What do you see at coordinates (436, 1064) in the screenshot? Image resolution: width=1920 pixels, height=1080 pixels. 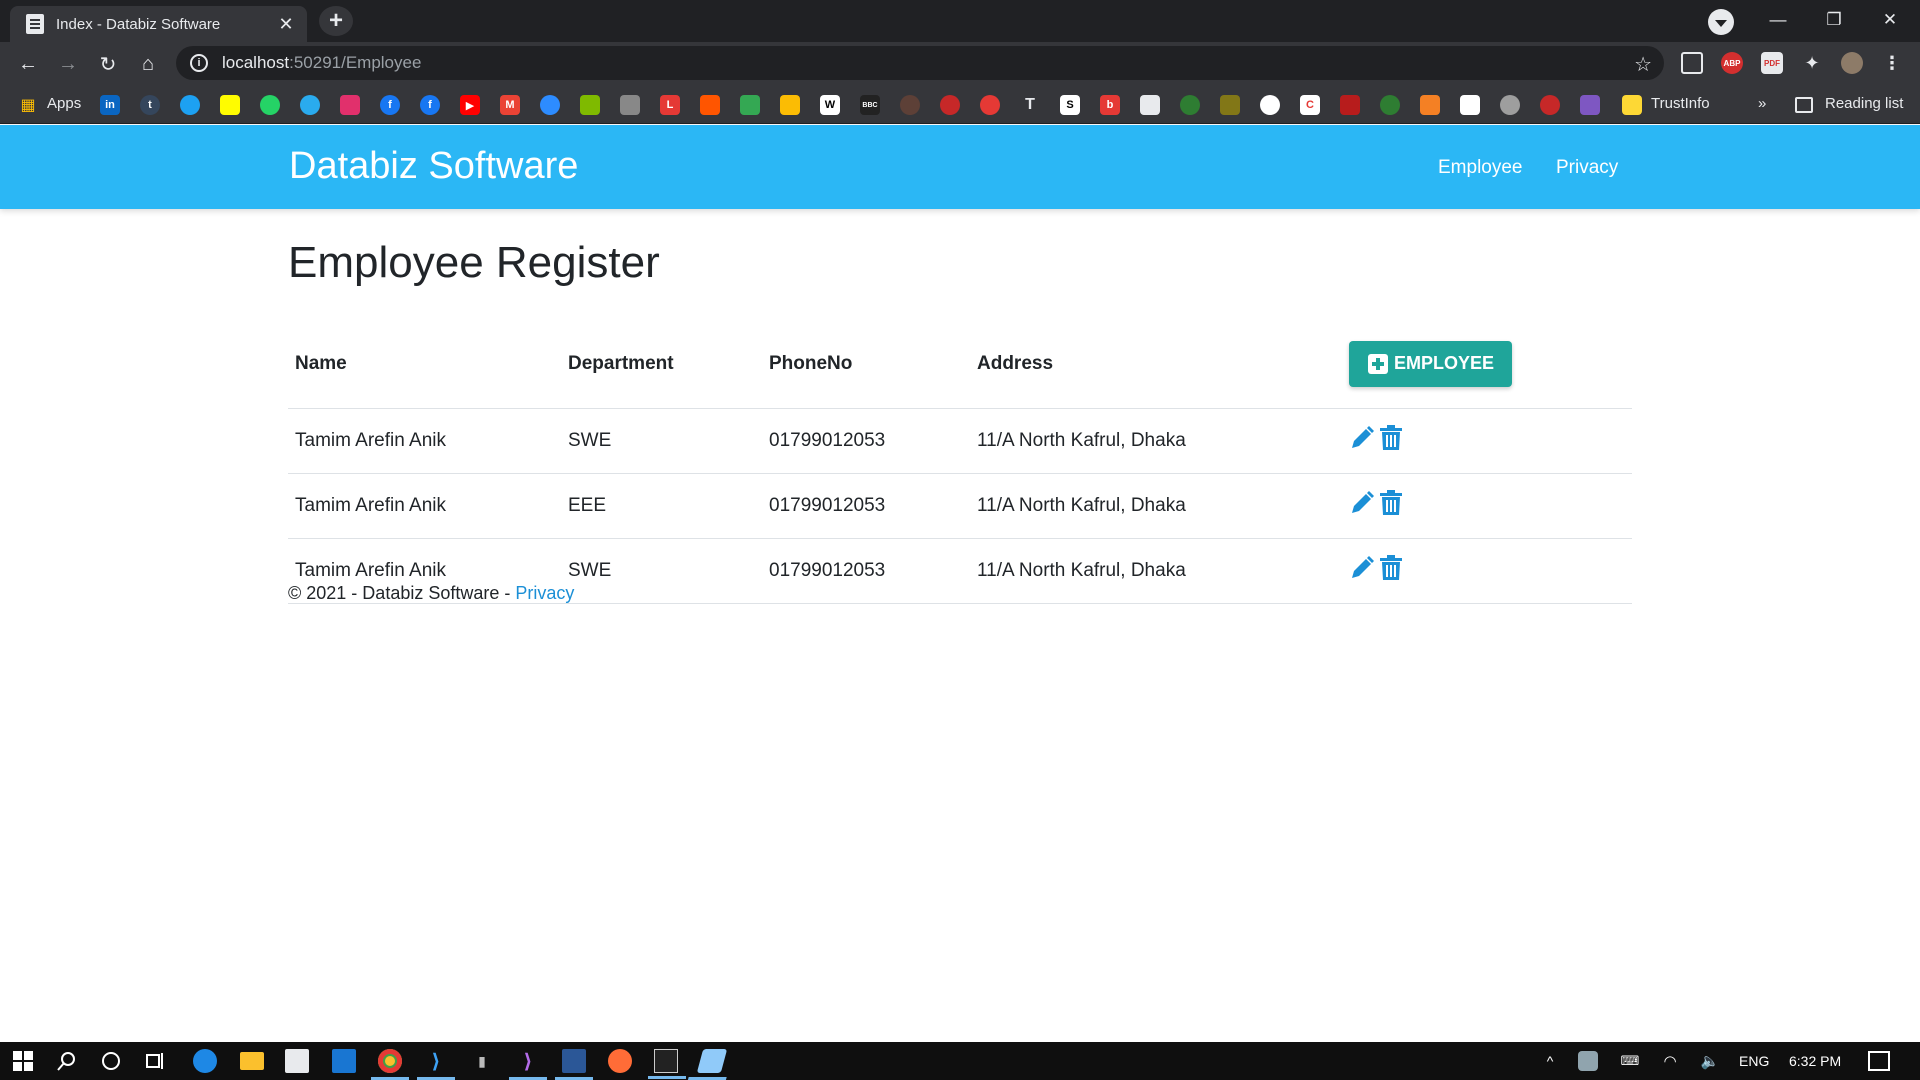 I see `vscode-icon: ⟩` at bounding box center [436, 1064].